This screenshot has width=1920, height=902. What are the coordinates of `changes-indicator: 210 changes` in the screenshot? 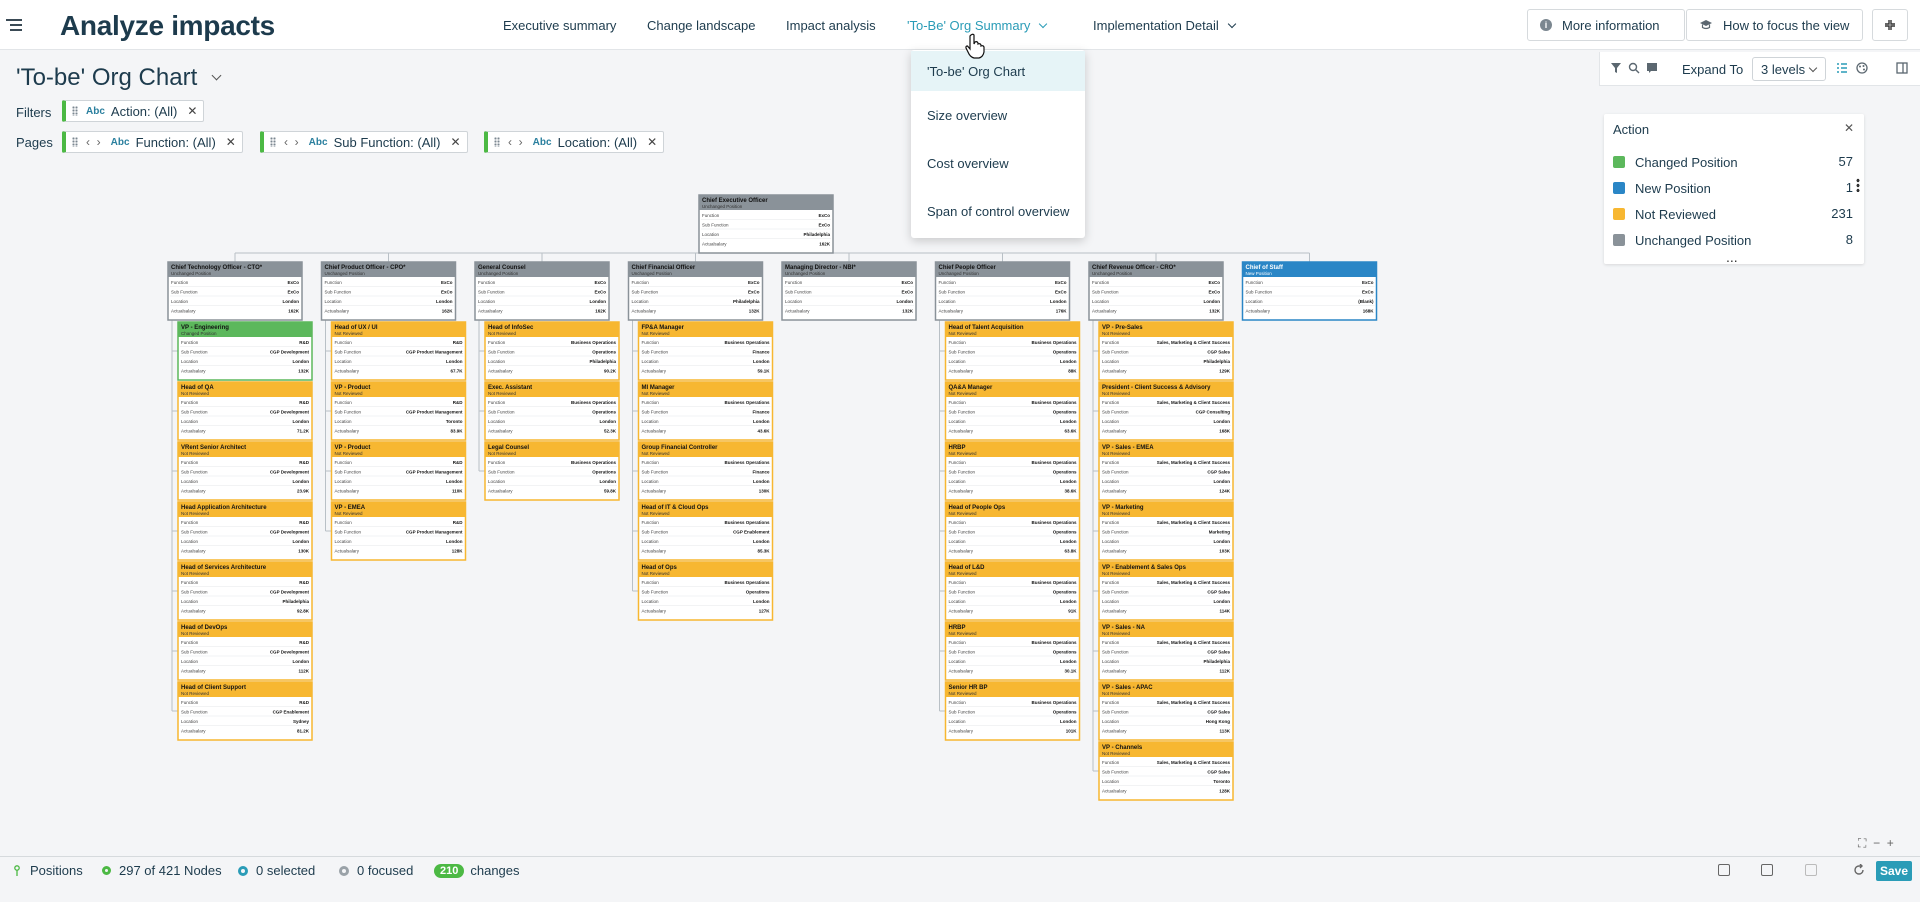 It's located at (477, 870).